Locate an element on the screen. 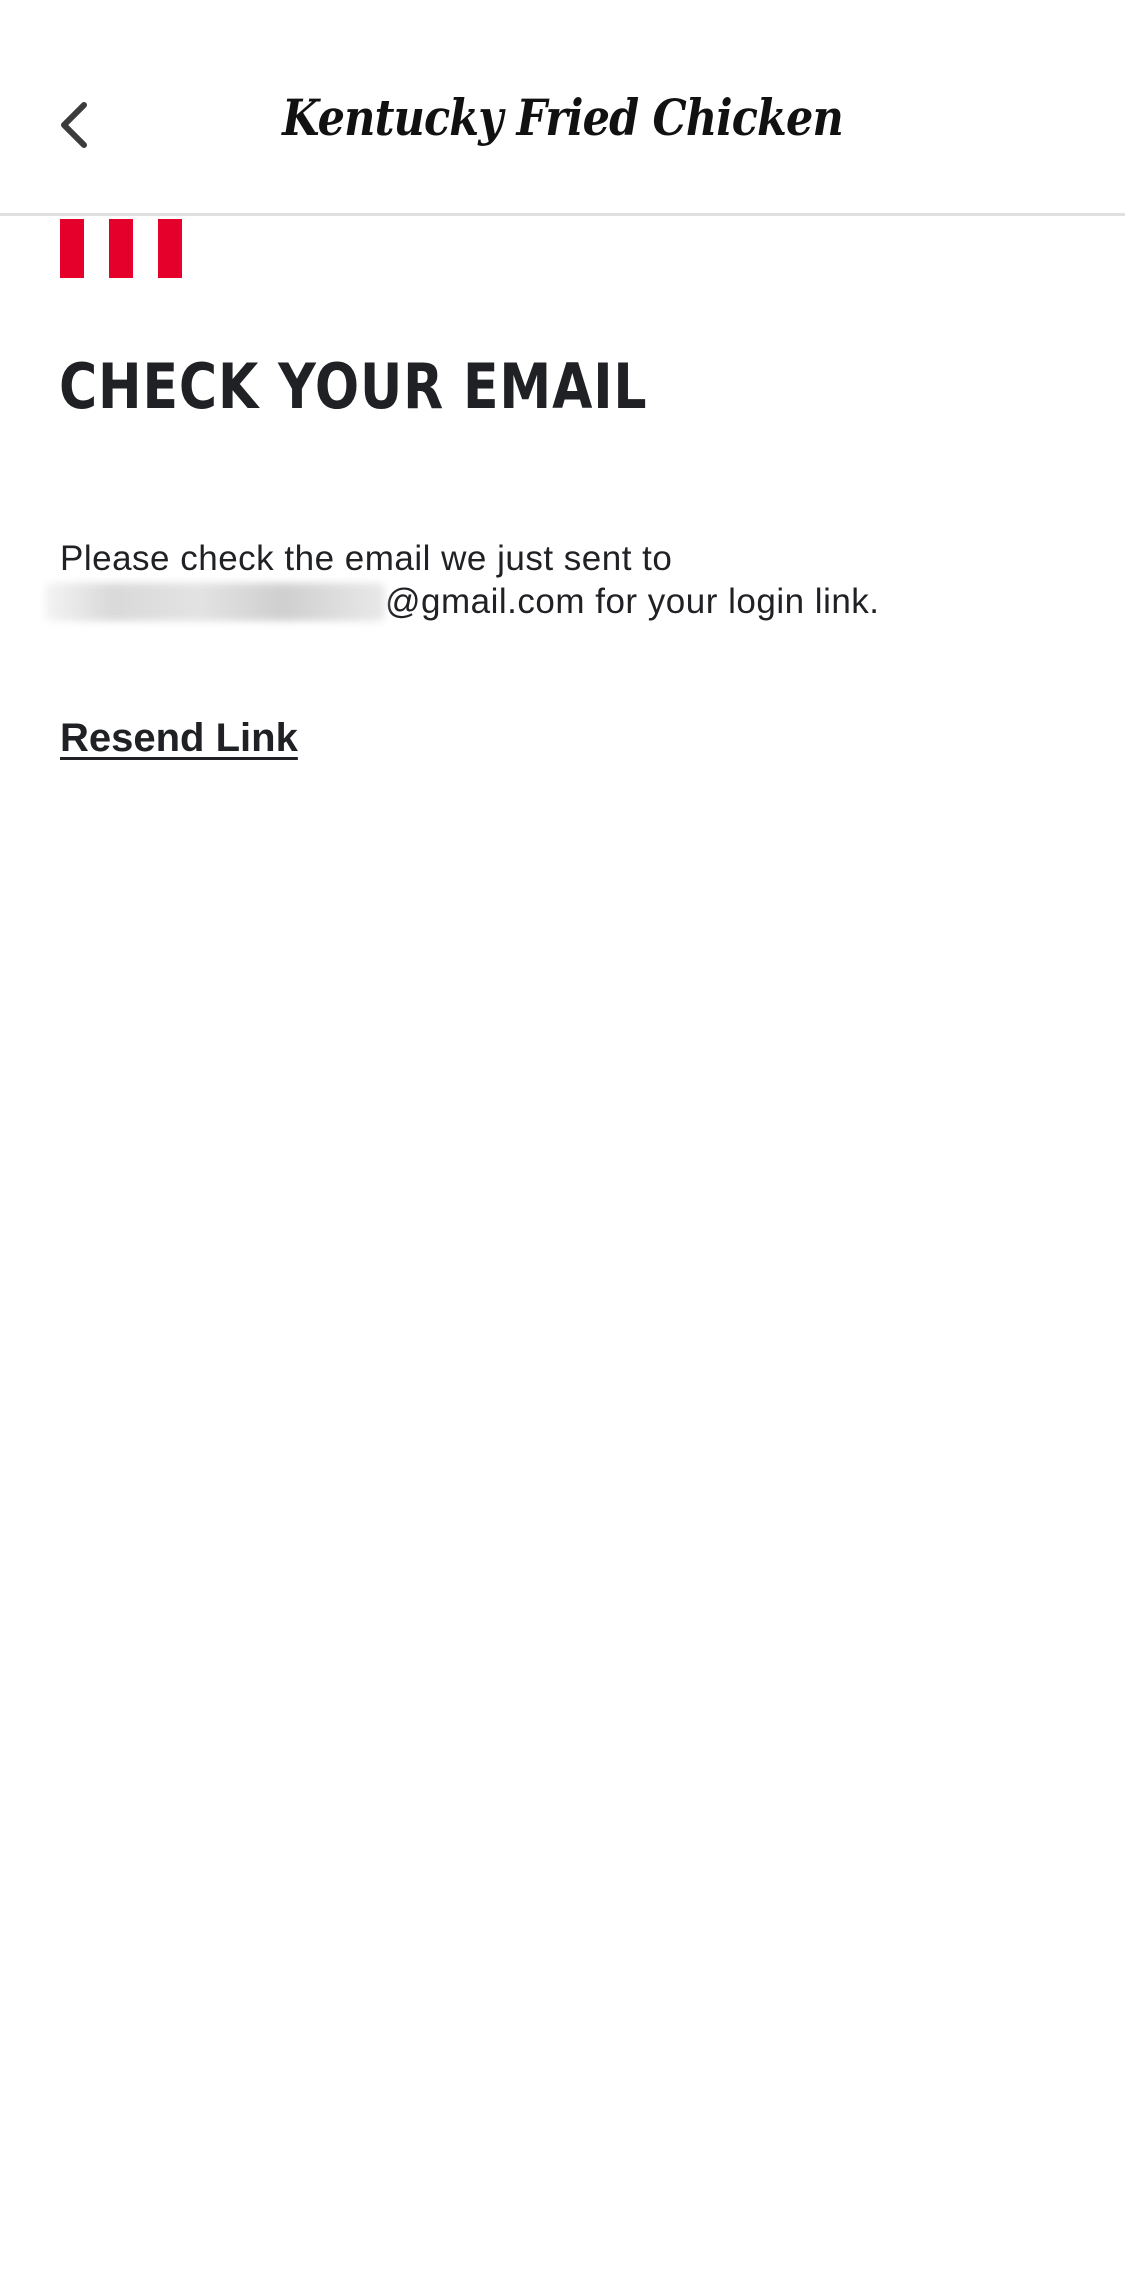 This screenshot has height=2295, width=1125. brand-logo: Kentucky Fried Chicken is located at coordinates (563, 117).